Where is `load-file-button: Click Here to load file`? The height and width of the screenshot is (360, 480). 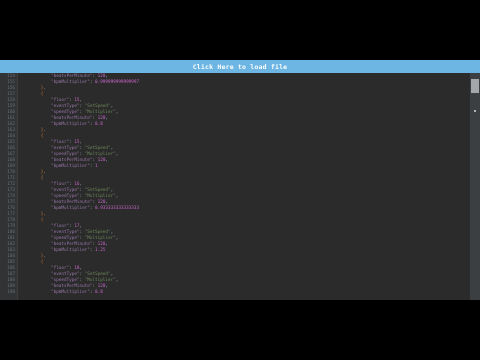
load-file-button: Click Here to load file is located at coordinates (240, 66).